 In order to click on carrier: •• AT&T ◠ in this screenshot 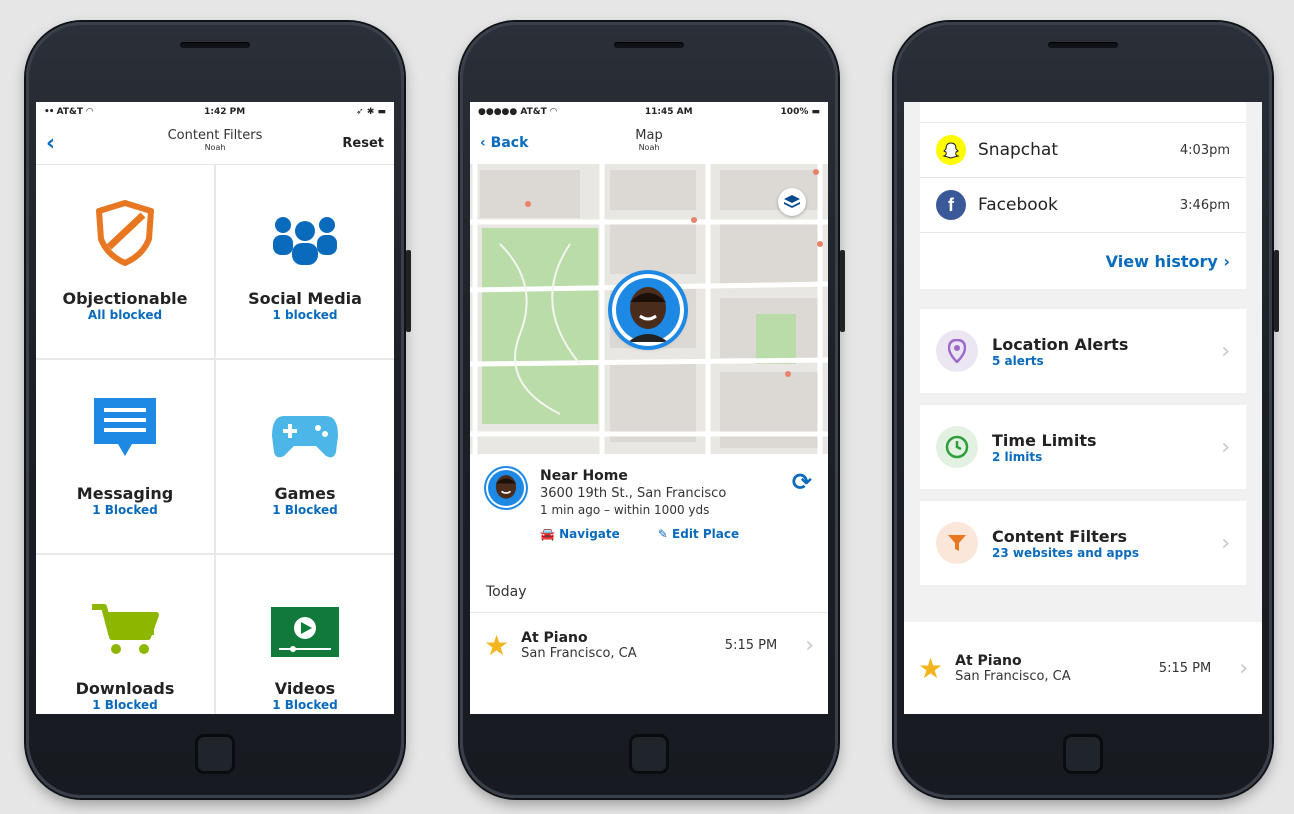, I will do `click(69, 112)`.